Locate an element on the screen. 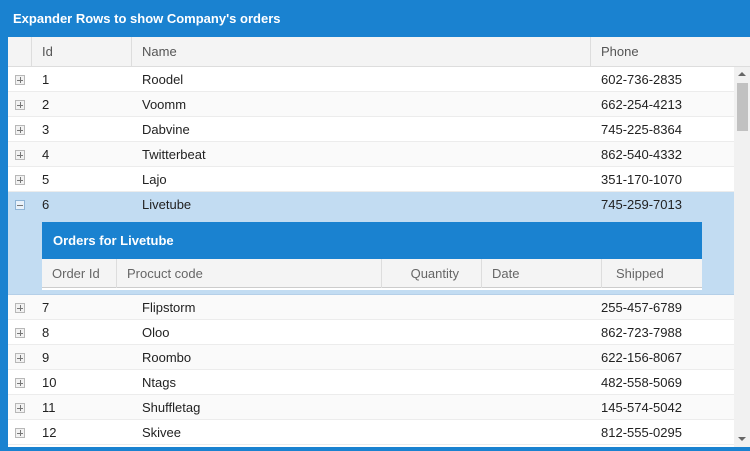  cell-name: Roodel is located at coordinates (163, 79).